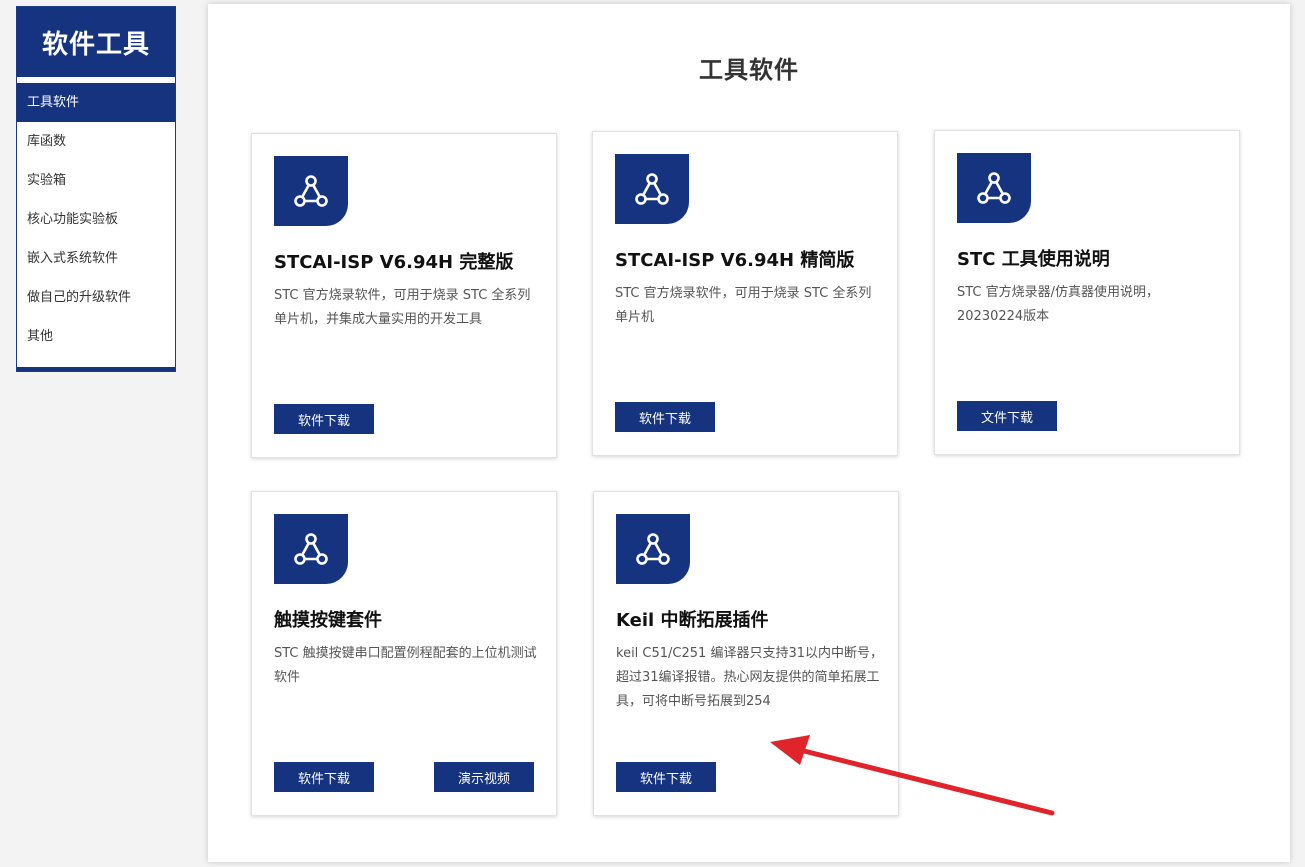 This screenshot has width=1305, height=867. Describe the element at coordinates (96, 102) in the screenshot. I see `sidebar-item-tool-software: 工具软件` at that location.